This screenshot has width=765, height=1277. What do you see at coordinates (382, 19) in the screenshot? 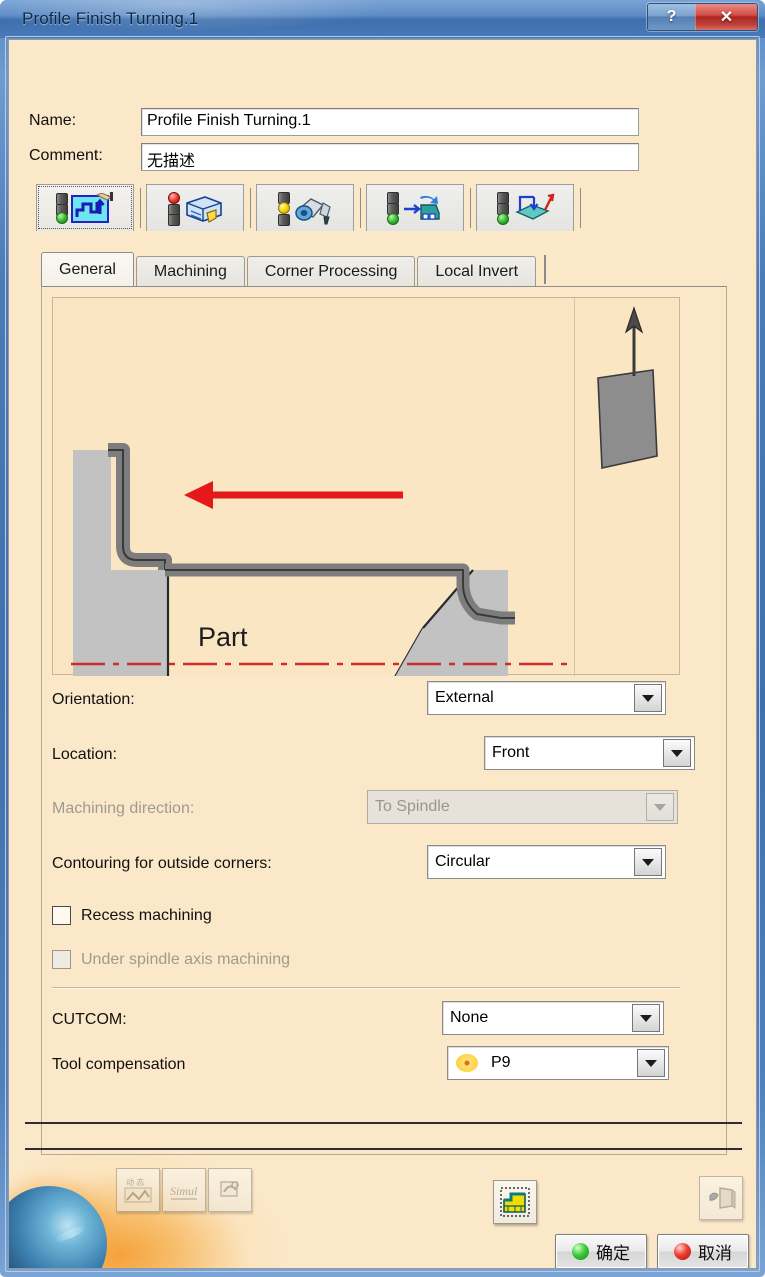
I see `title-bar: Profile Finish Turning.1 ? ✕` at bounding box center [382, 19].